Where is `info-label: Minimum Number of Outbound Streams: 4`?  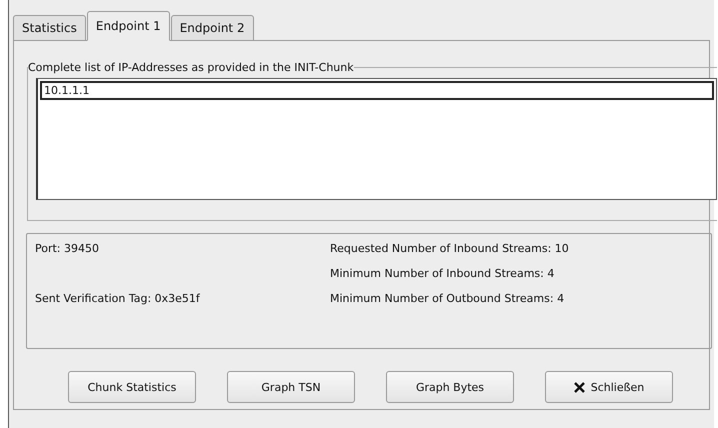
info-label: Minimum Number of Outbound Streams: 4 is located at coordinates (448, 299).